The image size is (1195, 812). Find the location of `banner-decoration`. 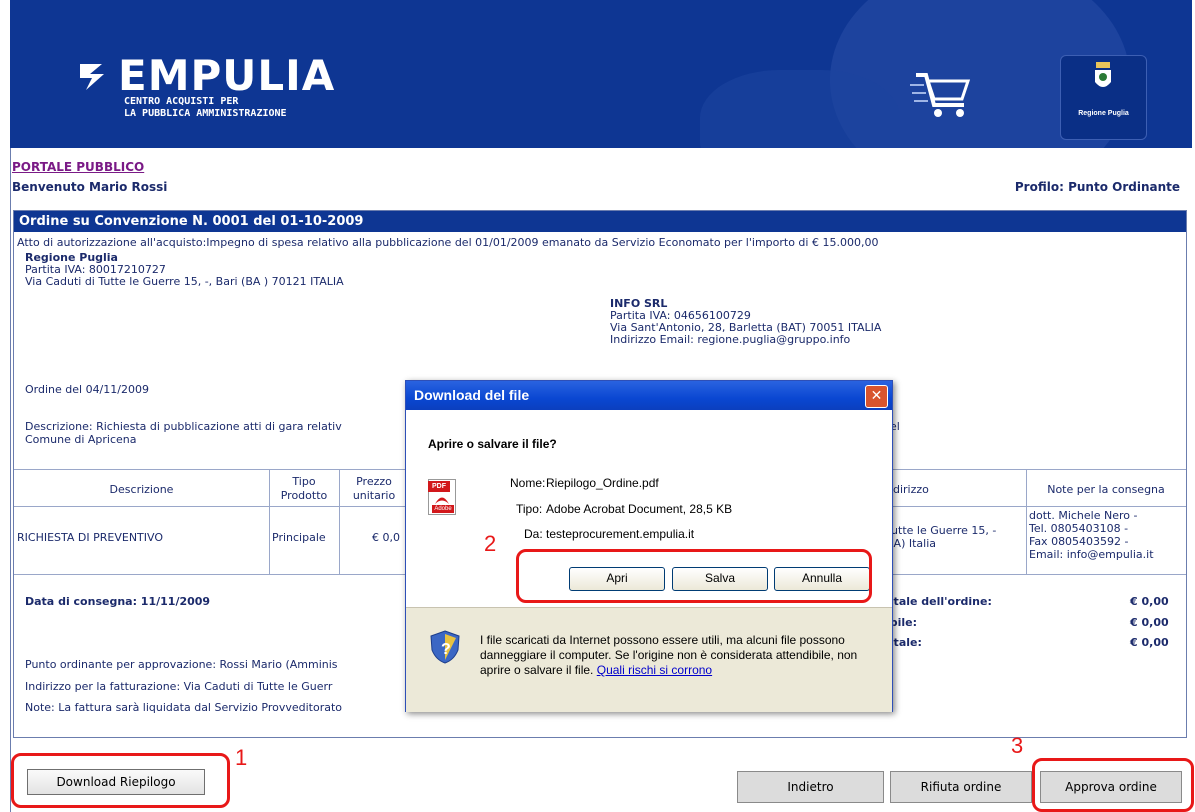

banner-decoration is located at coordinates (800, 109).